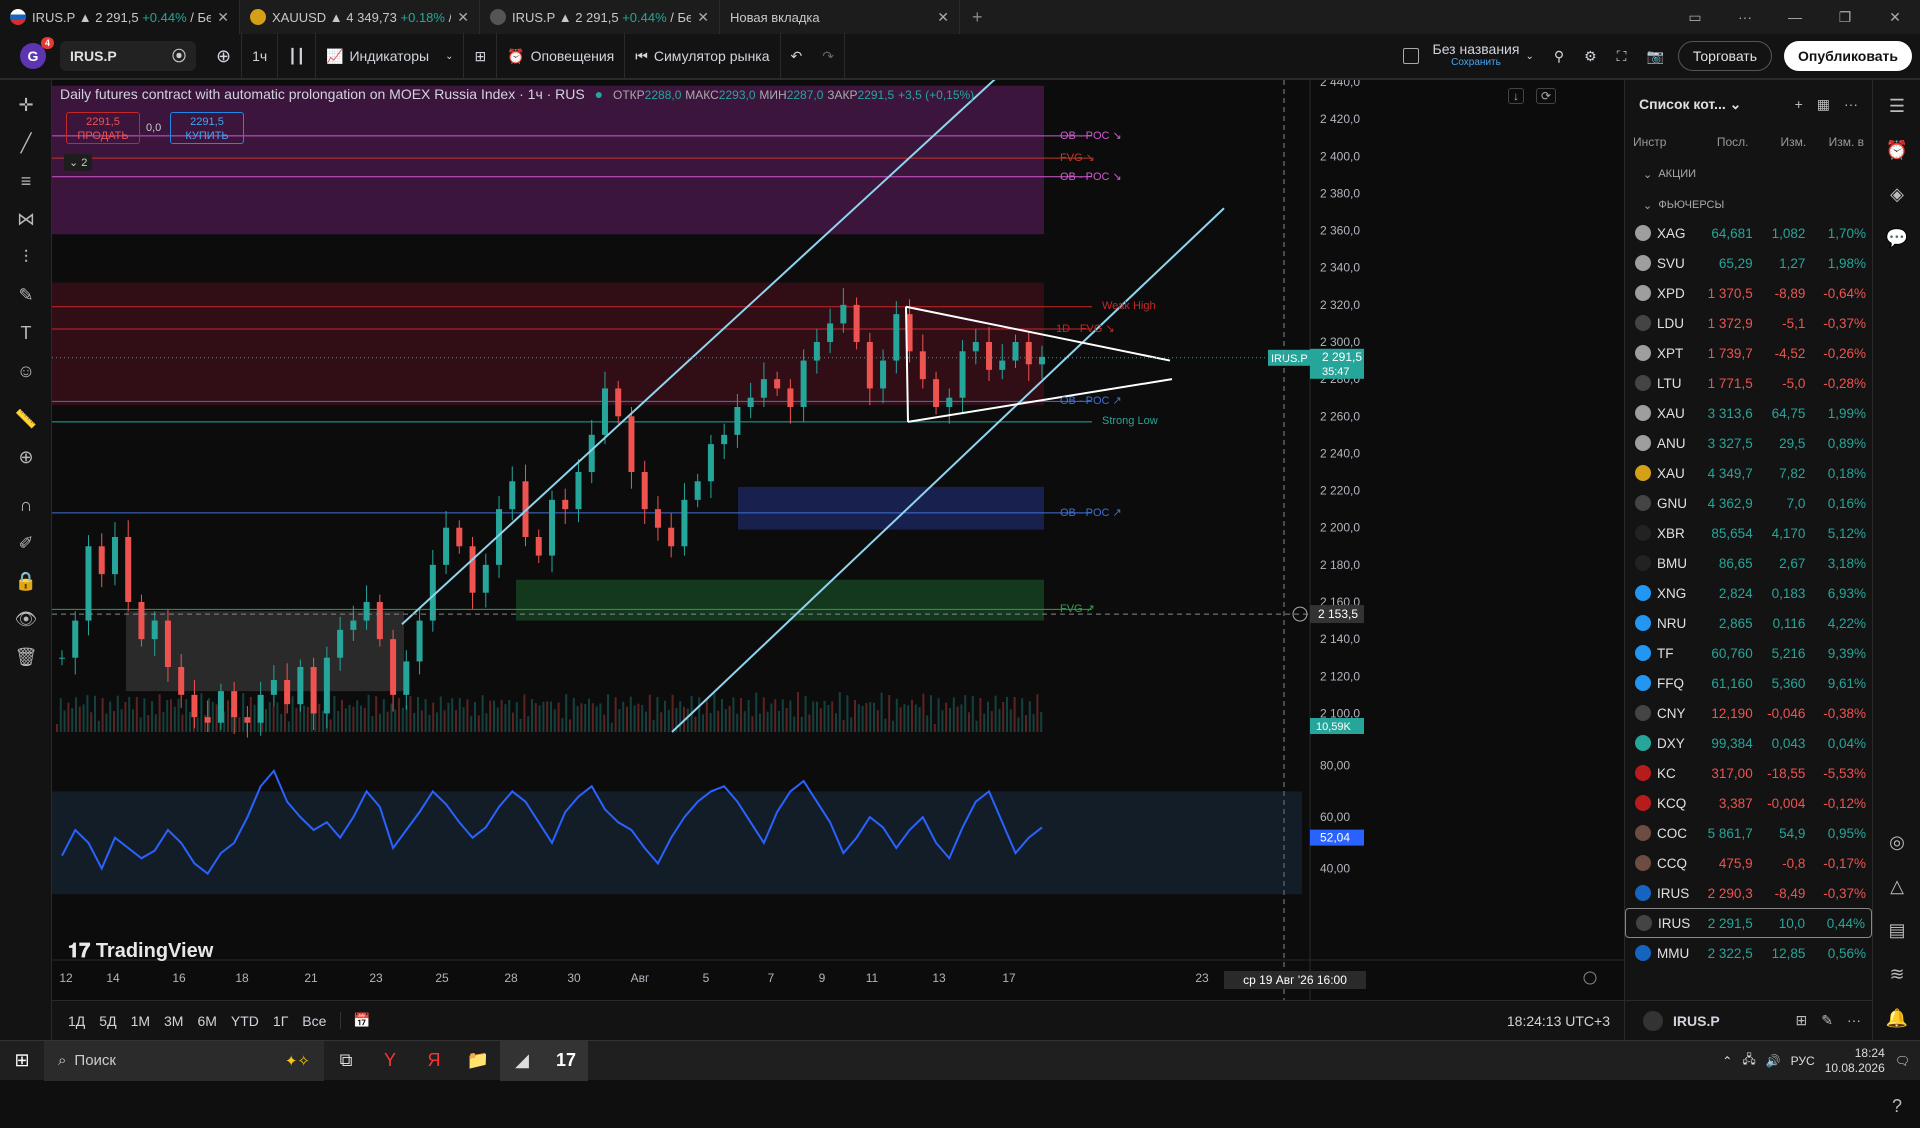  What do you see at coordinates (1468, 56) in the screenshot?
I see `layout-menu: Без названия Сохранить ⌄` at bounding box center [1468, 56].